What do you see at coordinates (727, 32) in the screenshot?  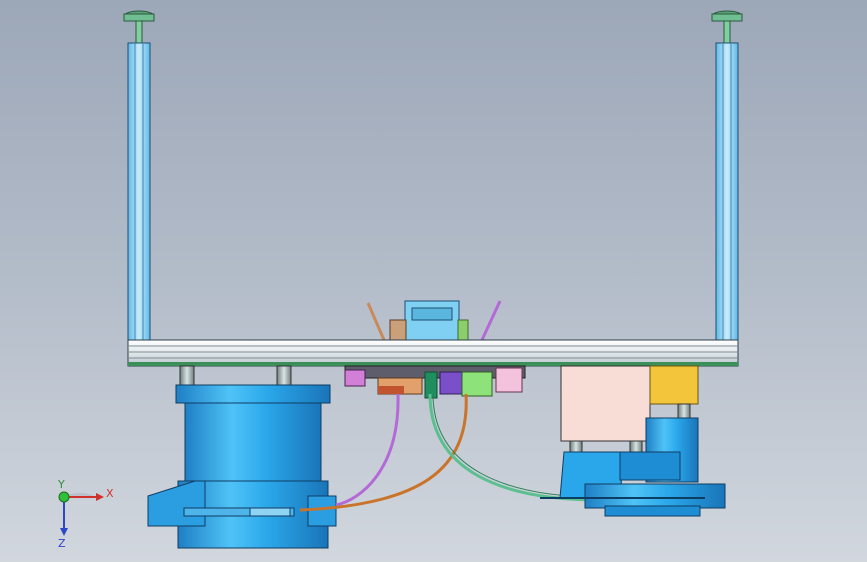 I see `right-post-stem` at bounding box center [727, 32].